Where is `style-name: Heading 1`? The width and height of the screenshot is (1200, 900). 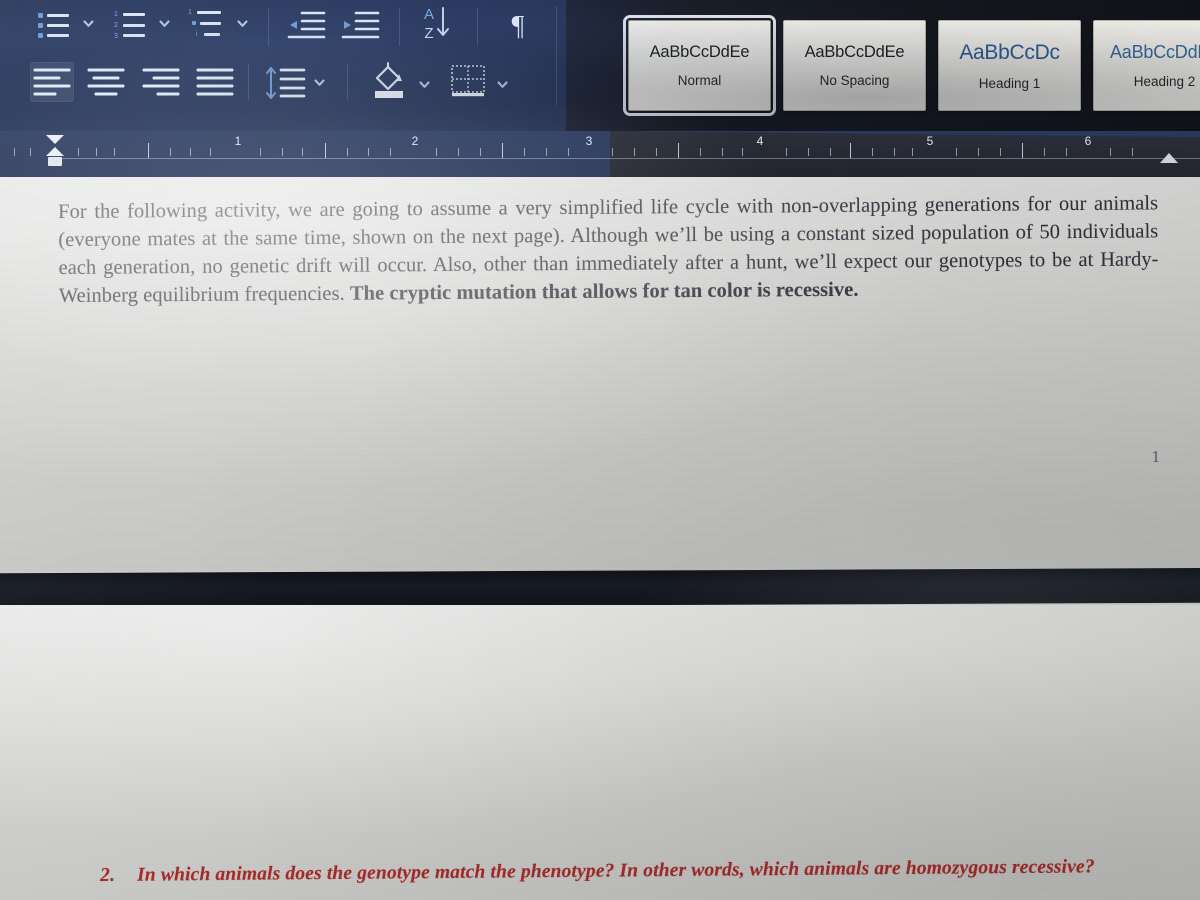
style-name: Heading 1 is located at coordinates (1009, 83).